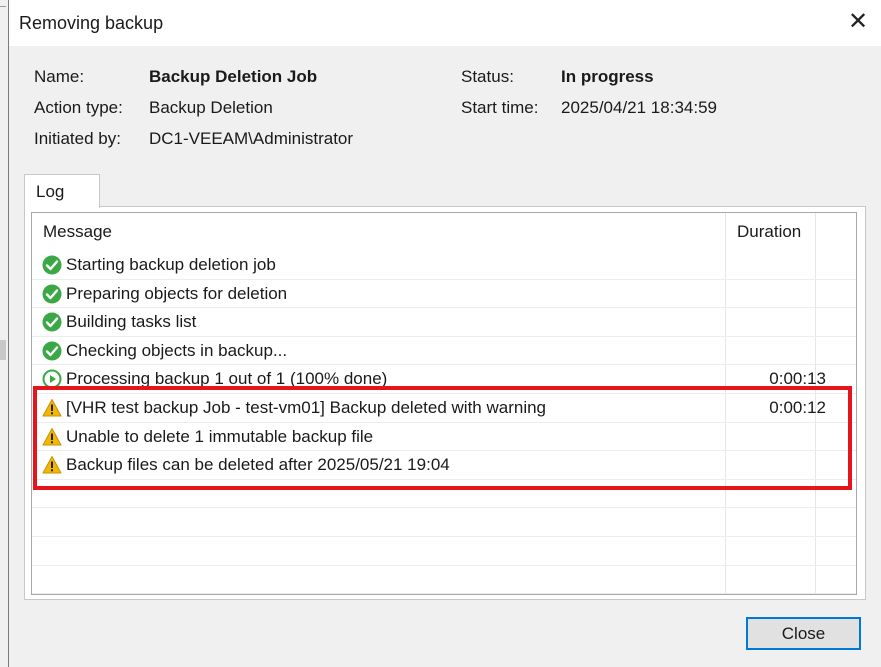  What do you see at coordinates (233, 76) in the screenshot?
I see `name-value: Backup Deletion Job` at bounding box center [233, 76].